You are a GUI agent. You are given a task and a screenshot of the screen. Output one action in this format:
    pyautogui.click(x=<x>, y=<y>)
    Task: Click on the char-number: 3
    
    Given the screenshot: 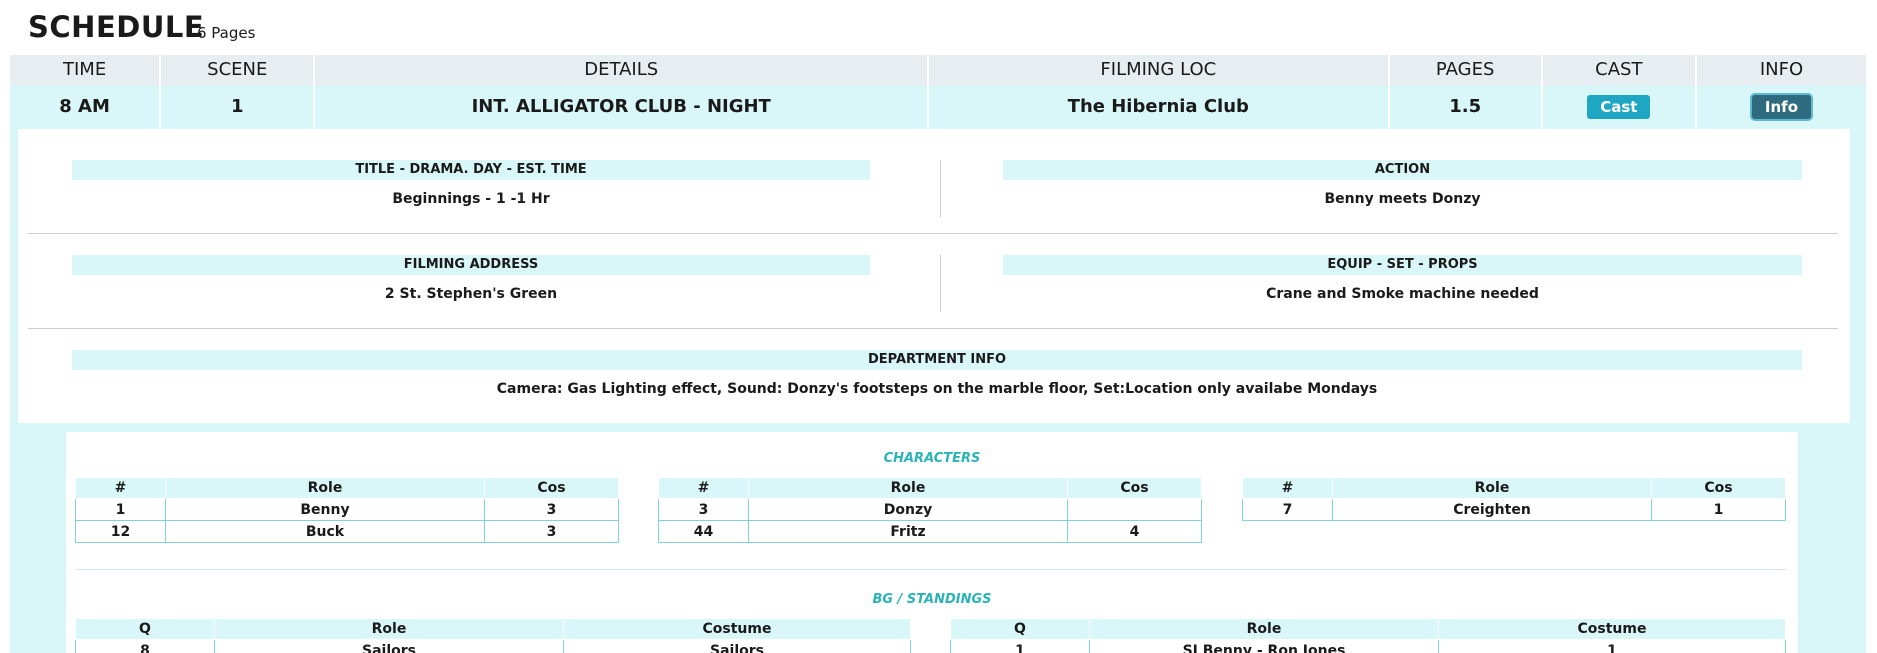 What is the action you would take?
    pyautogui.click(x=703, y=509)
    